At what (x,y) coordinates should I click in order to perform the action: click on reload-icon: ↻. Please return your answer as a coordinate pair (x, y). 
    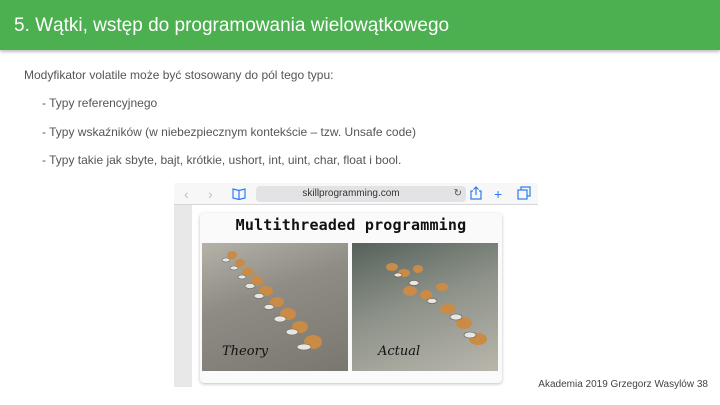
    Looking at the image, I should click on (457, 193).